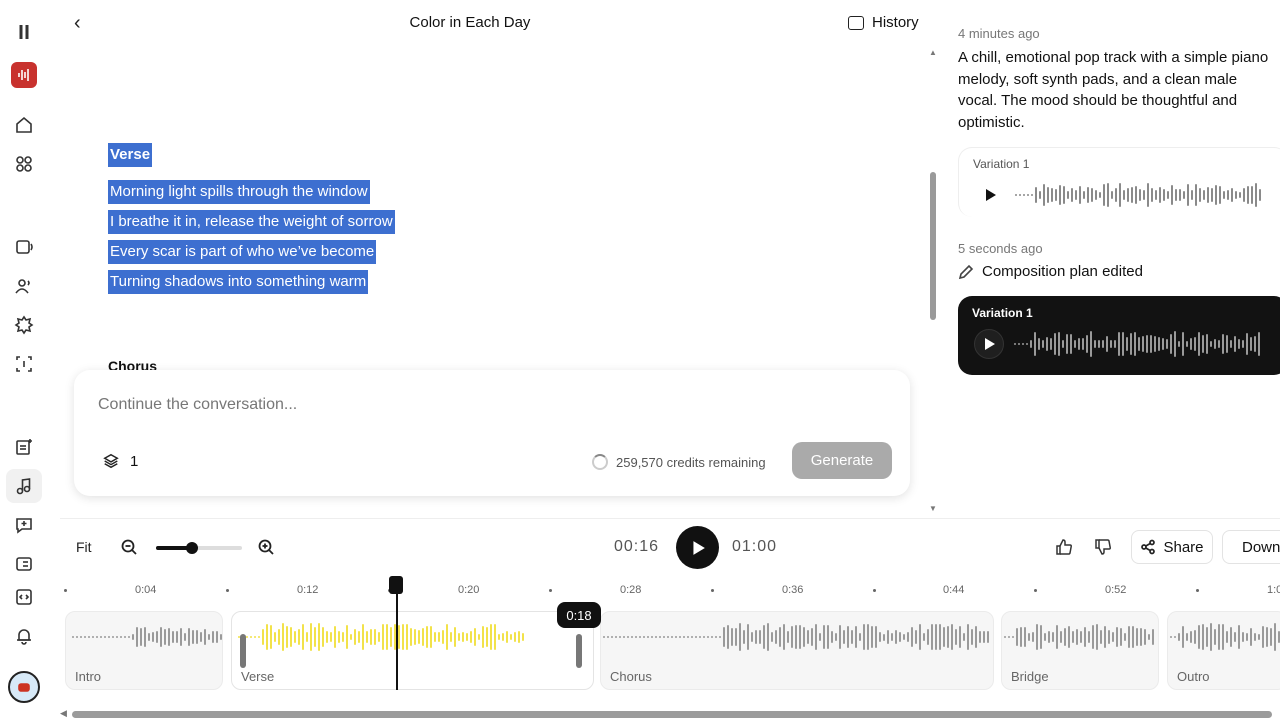 This screenshot has height=720, width=1280. Describe the element at coordinates (63, 713) in the screenshot. I see `scroll-left-icon: ◀` at that location.